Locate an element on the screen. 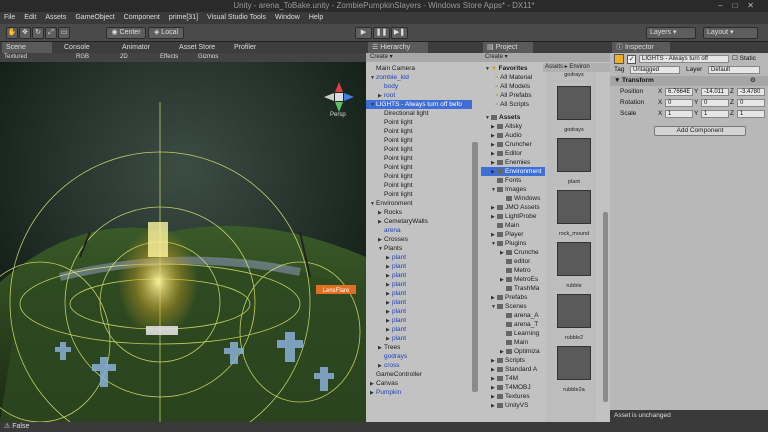  hierarchy-create-button: Create is located at coordinates (379, 57).